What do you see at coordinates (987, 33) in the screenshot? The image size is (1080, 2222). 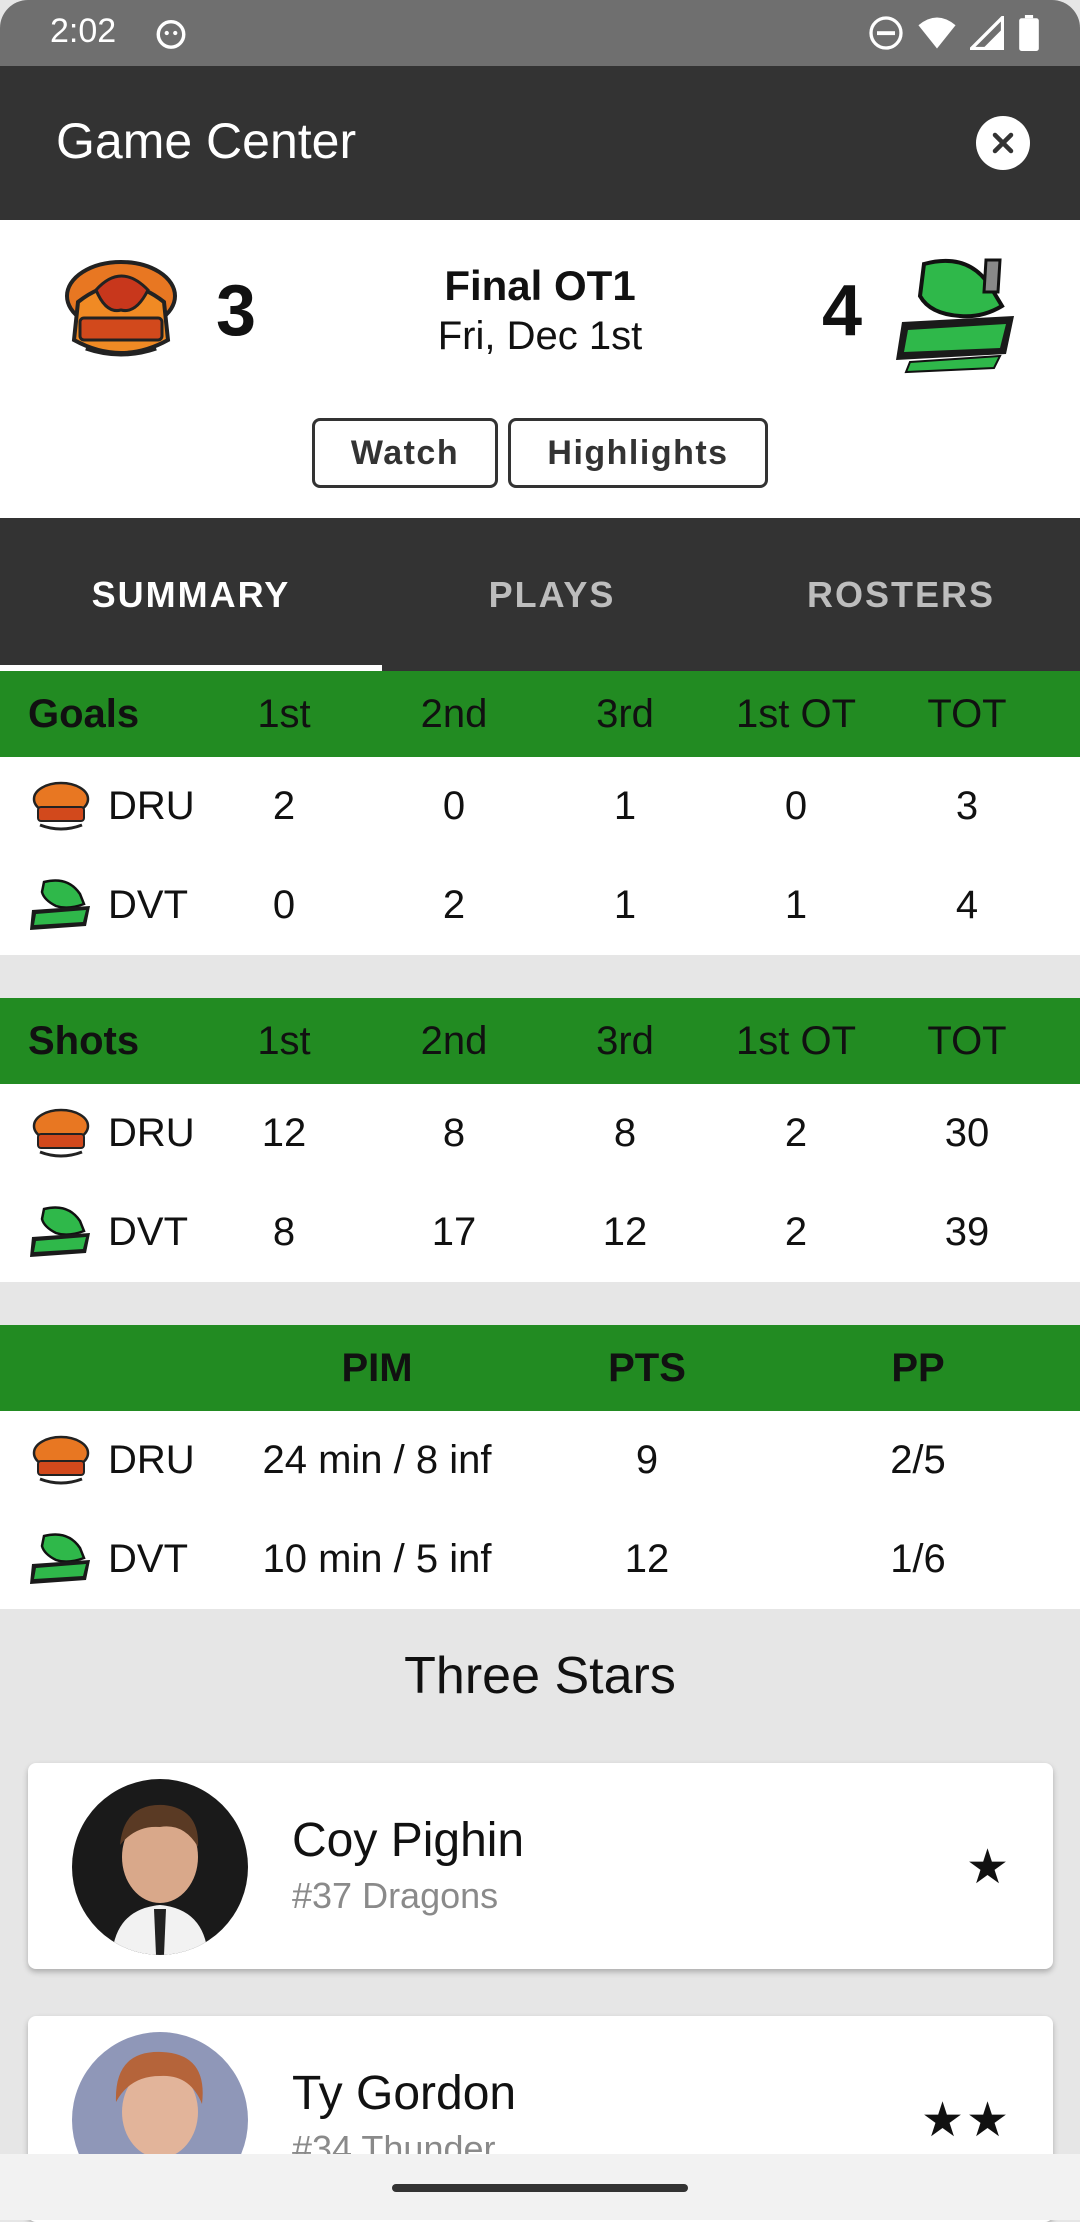 I see `signal-icon` at bounding box center [987, 33].